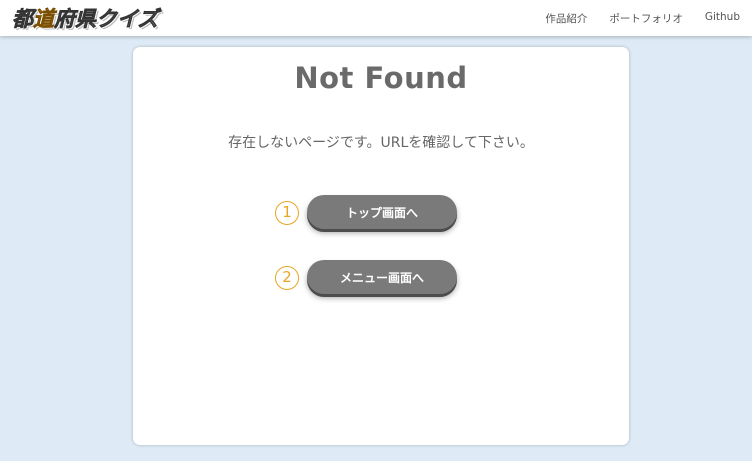  Describe the element at coordinates (566, 18) in the screenshot. I see `nav-link-works: 作品紹介` at that location.